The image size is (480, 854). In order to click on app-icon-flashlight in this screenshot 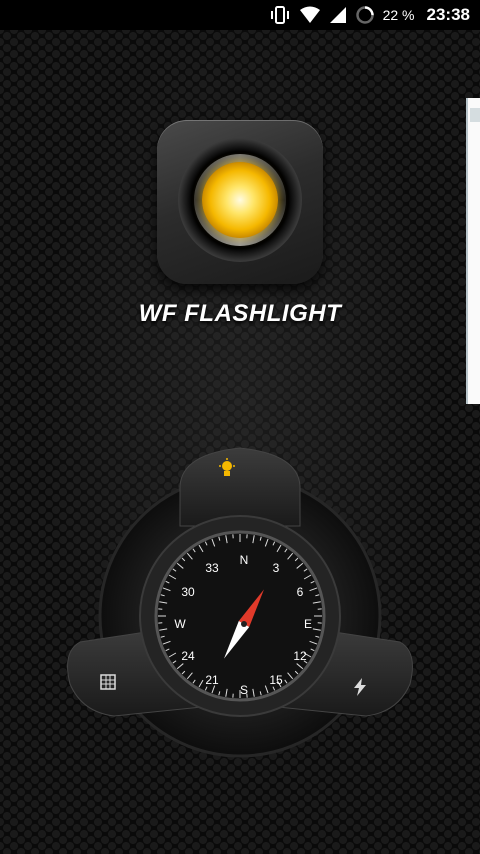, I will do `click(240, 202)`.